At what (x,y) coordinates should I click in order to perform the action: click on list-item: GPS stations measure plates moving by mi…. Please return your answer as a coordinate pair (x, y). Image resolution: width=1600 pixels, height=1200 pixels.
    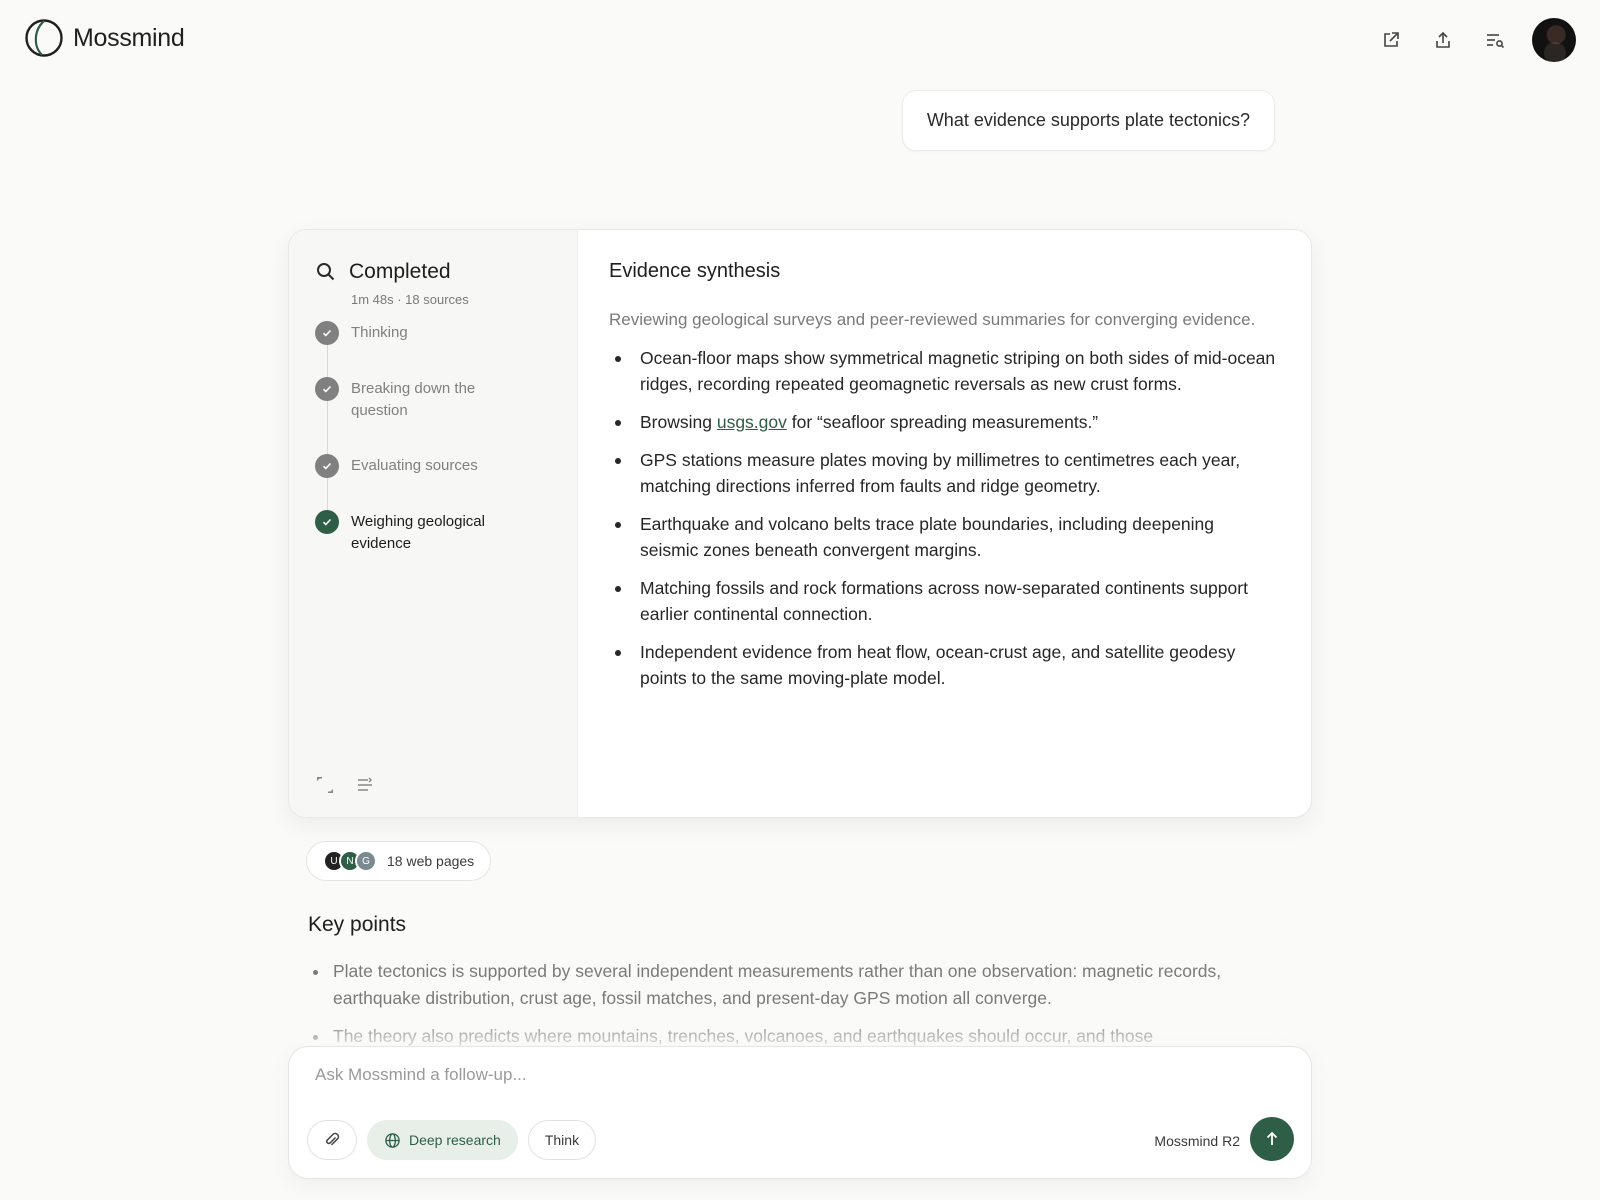
    Looking at the image, I should click on (943, 473).